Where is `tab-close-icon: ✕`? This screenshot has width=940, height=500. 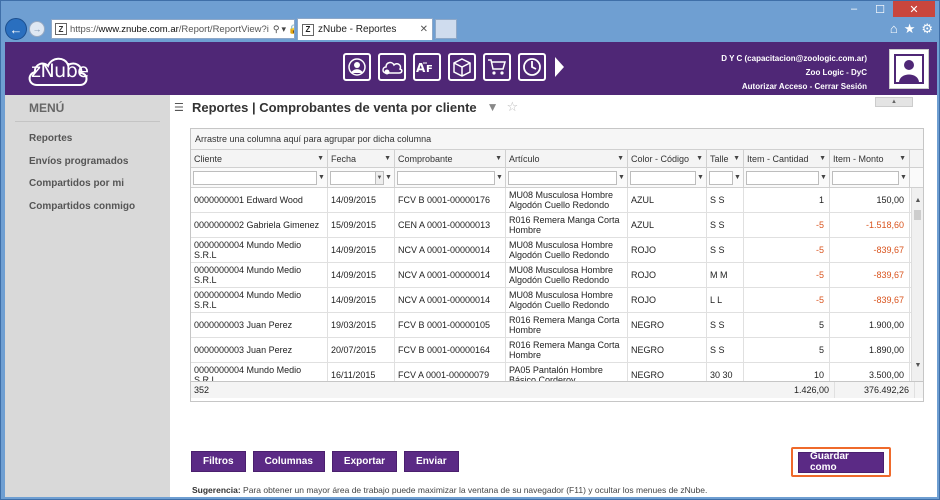
tab-close-icon: ✕ is located at coordinates (424, 29).